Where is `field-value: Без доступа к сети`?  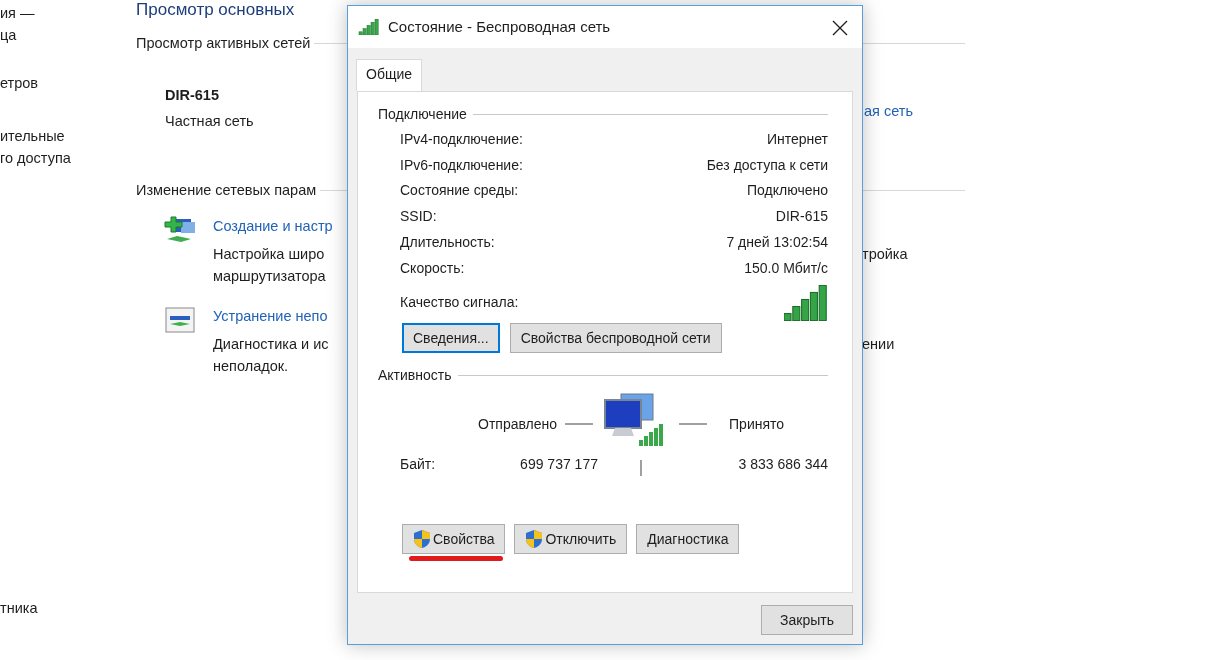 field-value: Без доступа к сети is located at coordinates (767, 165).